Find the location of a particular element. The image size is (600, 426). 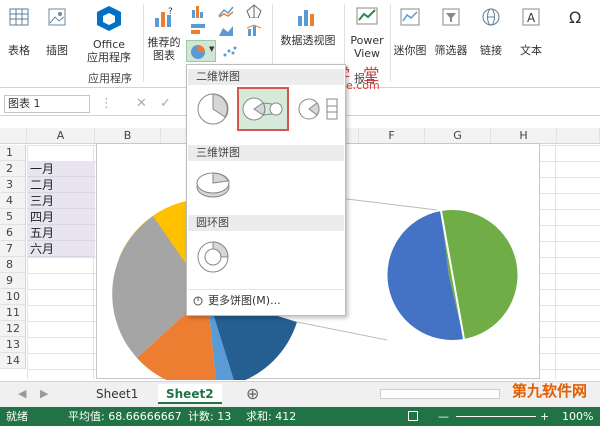

filter-icon is located at coordinates (451, 17).